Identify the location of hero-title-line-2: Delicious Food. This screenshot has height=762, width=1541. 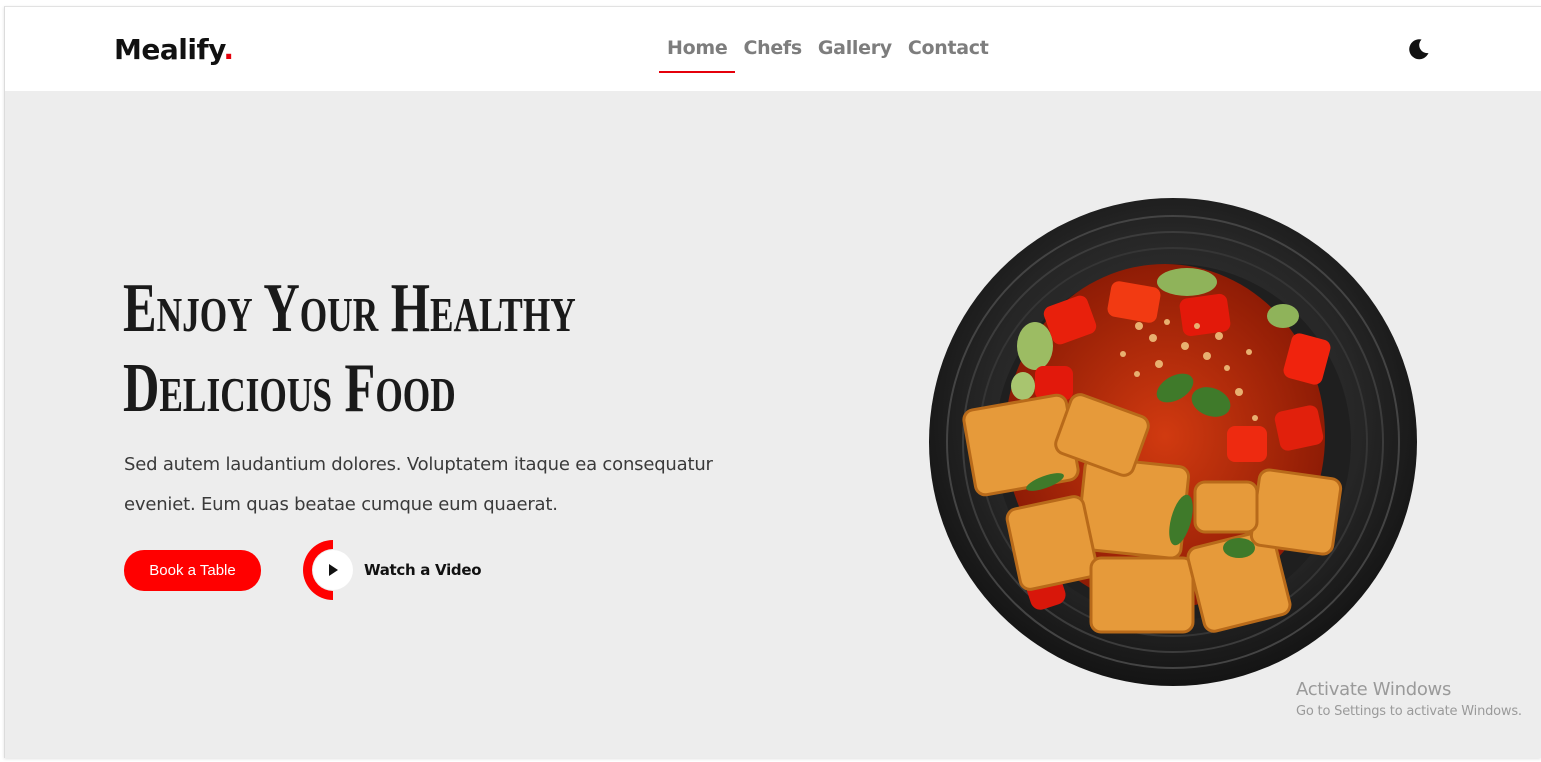
(289, 388).